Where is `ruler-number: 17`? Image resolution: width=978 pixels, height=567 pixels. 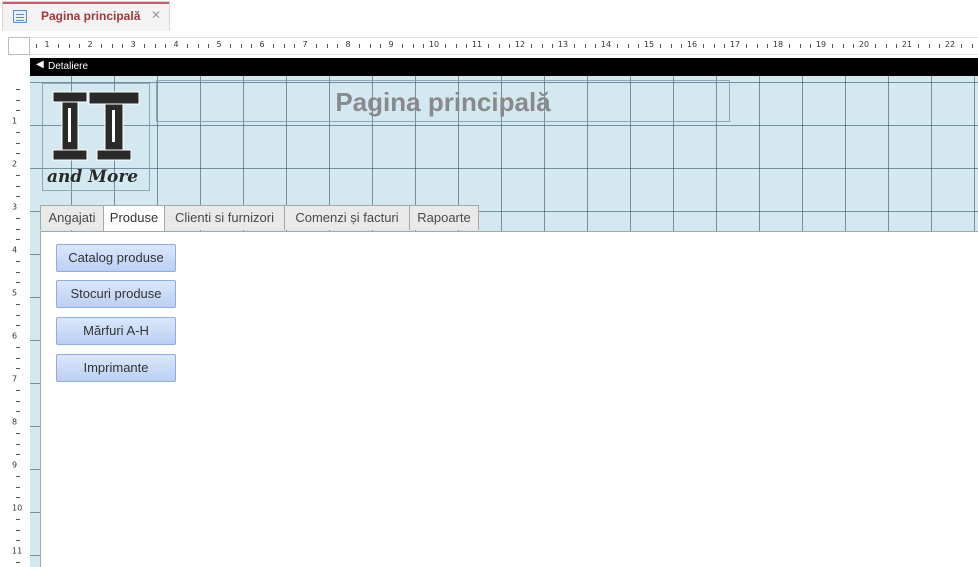
ruler-number: 17 is located at coordinates (735, 44).